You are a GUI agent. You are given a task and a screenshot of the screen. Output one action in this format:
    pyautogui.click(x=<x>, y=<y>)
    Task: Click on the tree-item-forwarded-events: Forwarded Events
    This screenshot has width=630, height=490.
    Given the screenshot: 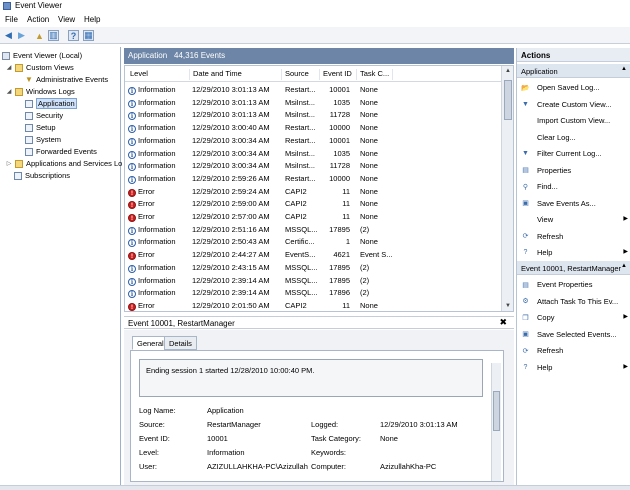 What is the action you would take?
    pyautogui.click(x=61, y=151)
    